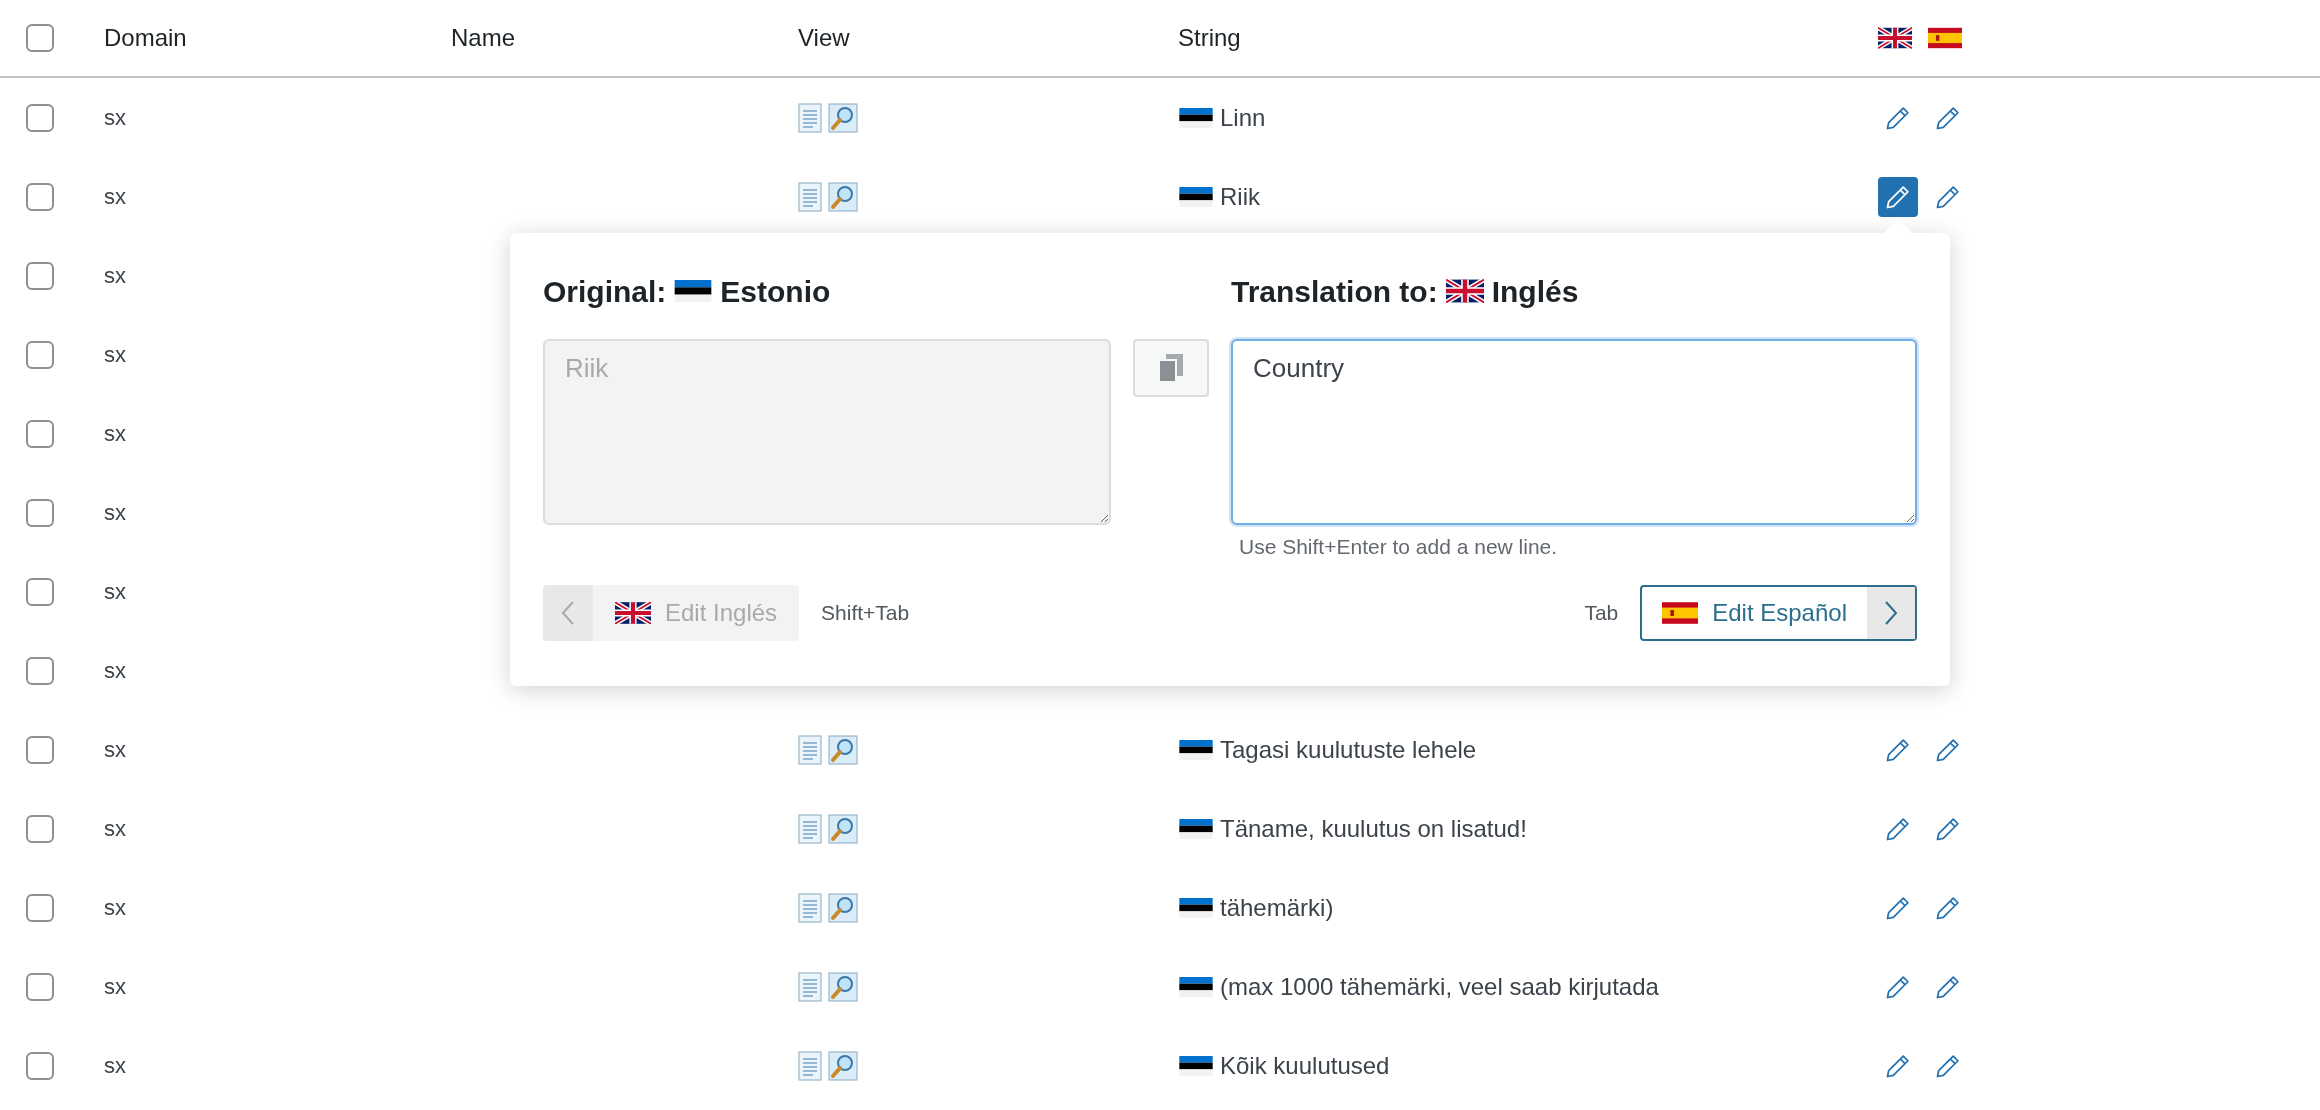 This screenshot has height=1110, width=2320. What do you see at coordinates (1574, 432) in the screenshot?
I see `translation-text-field: Country` at bounding box center [1574, 432].